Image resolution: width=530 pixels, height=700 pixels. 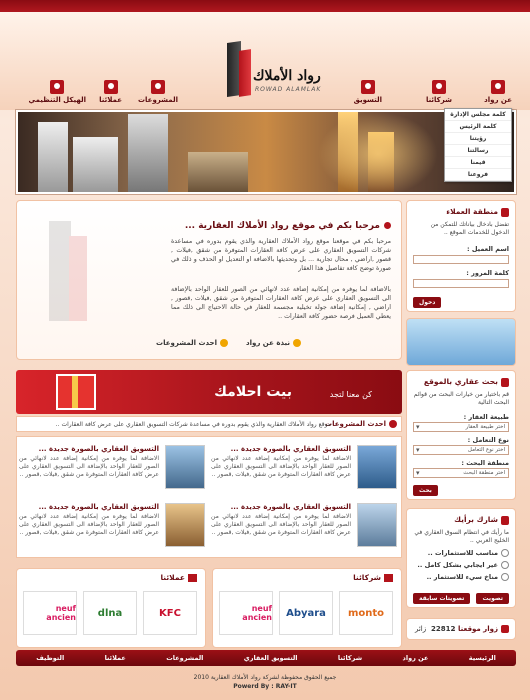 I want to click on previous-polls-button: تصويتات سابقة, so click(x=442, y=598).